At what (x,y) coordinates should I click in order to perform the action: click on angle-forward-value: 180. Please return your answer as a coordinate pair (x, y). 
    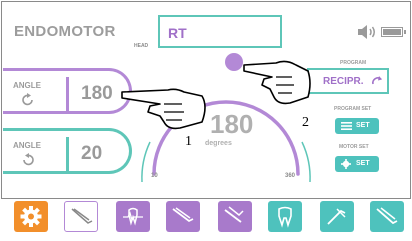
    Looking at the image, I should click on (97, 93).